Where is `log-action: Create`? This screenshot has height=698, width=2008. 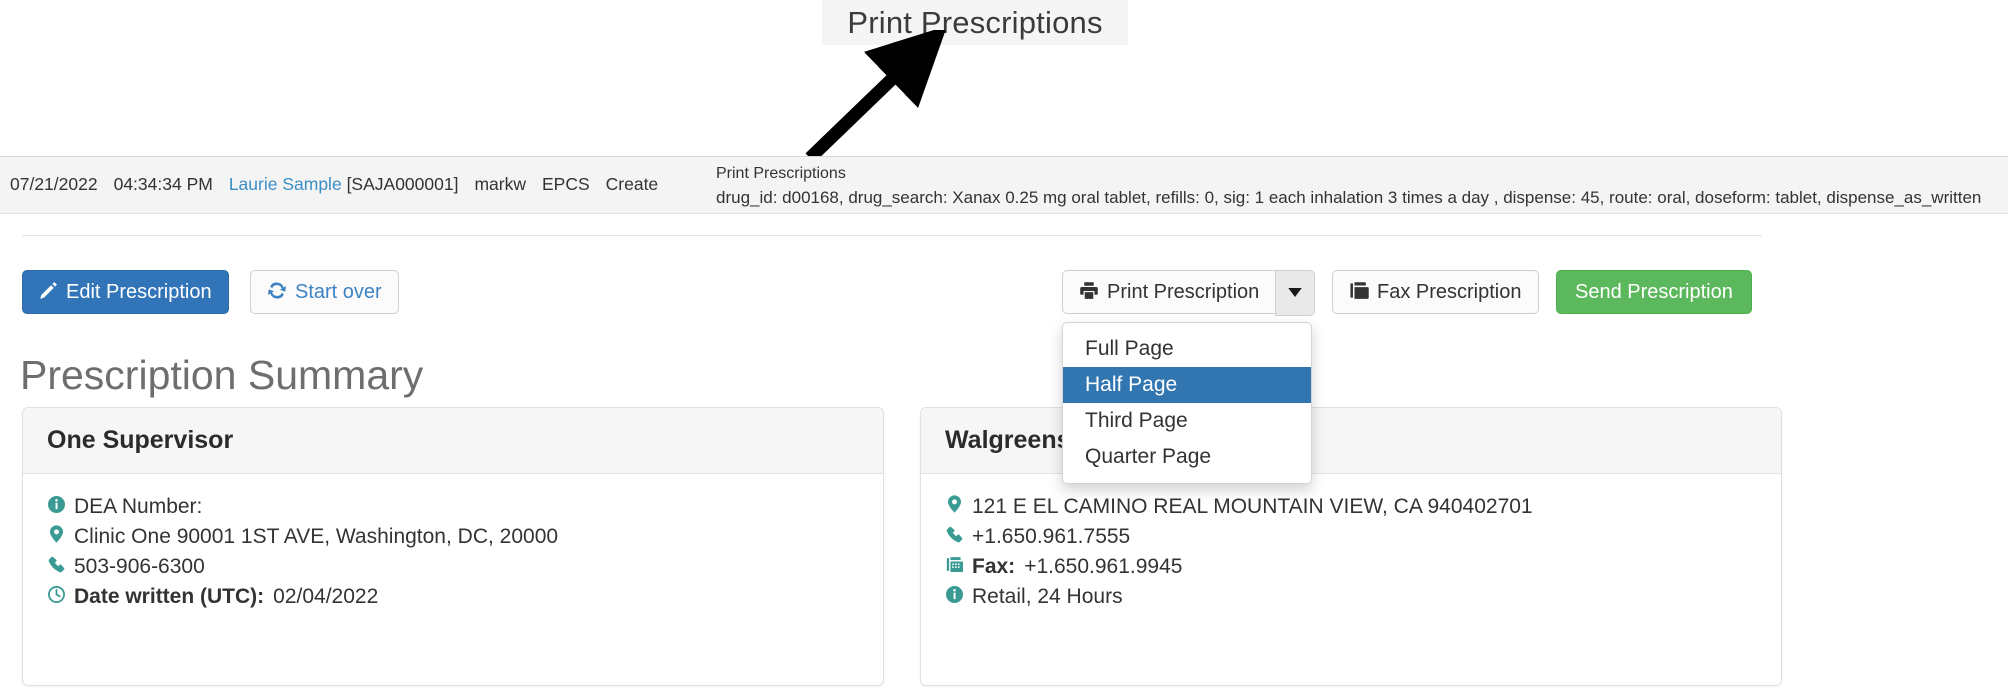
log-action: Create is located at coordinates (632, 184).